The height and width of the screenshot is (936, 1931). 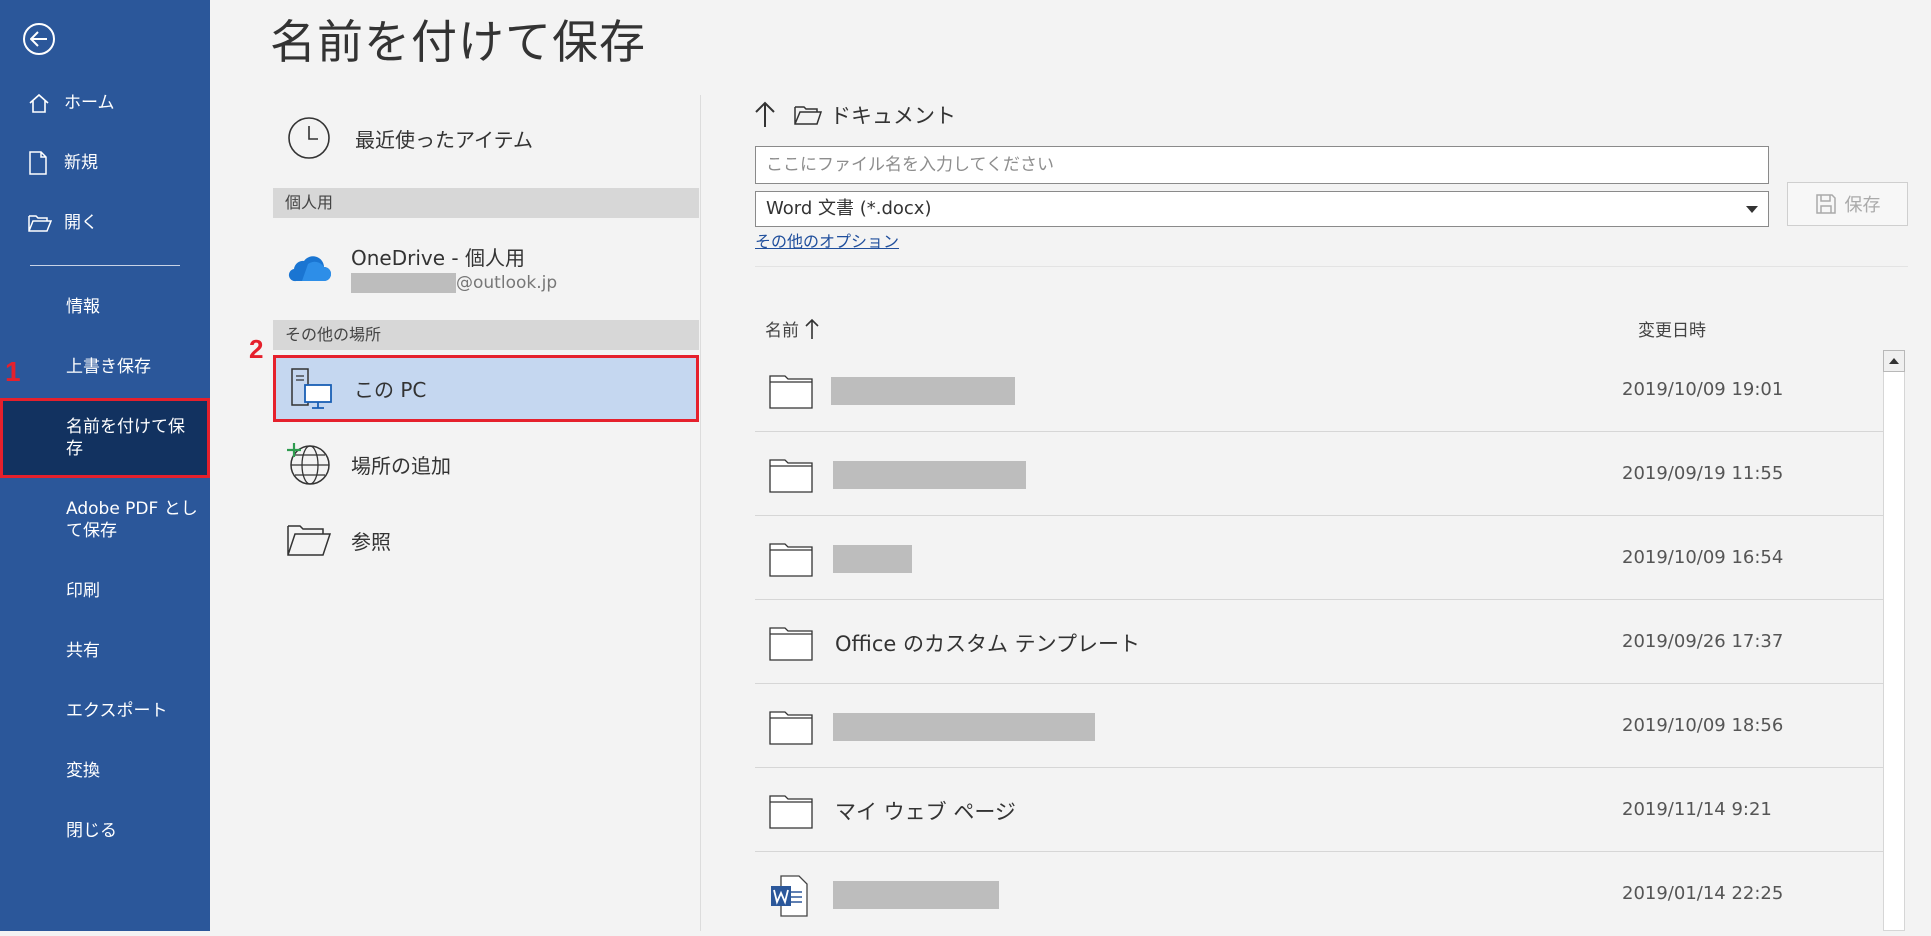 I want to click on computer-icon, so click(x=312, y=389).